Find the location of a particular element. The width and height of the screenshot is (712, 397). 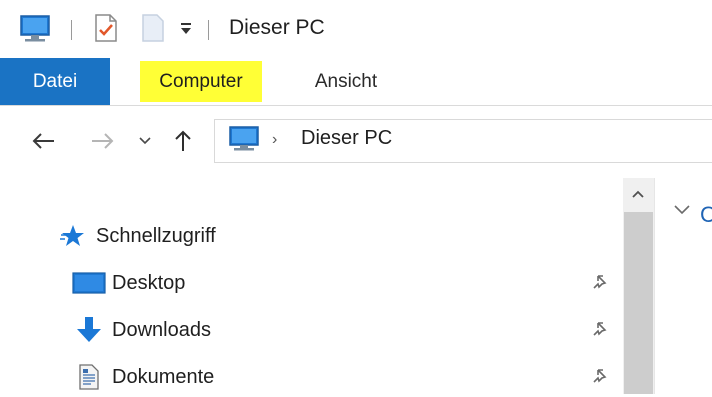

breadcrumb-chevron-icon: › is located at coordinates (274, 140).